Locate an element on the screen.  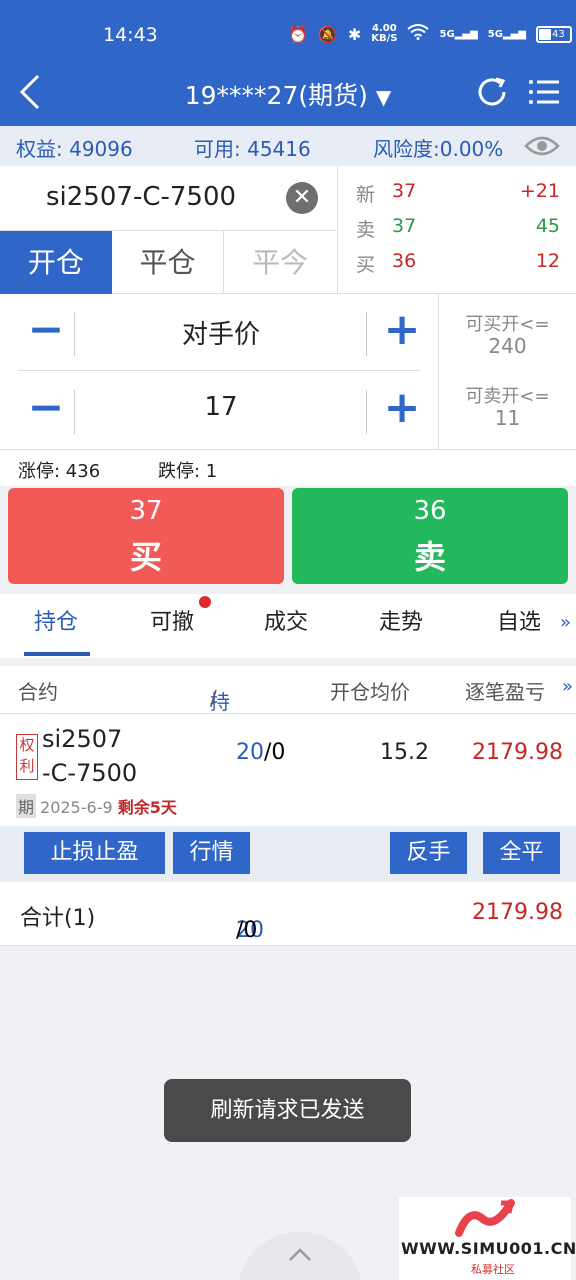
net-speed: 4.00 KB/S is located at coordinates (384, 34).